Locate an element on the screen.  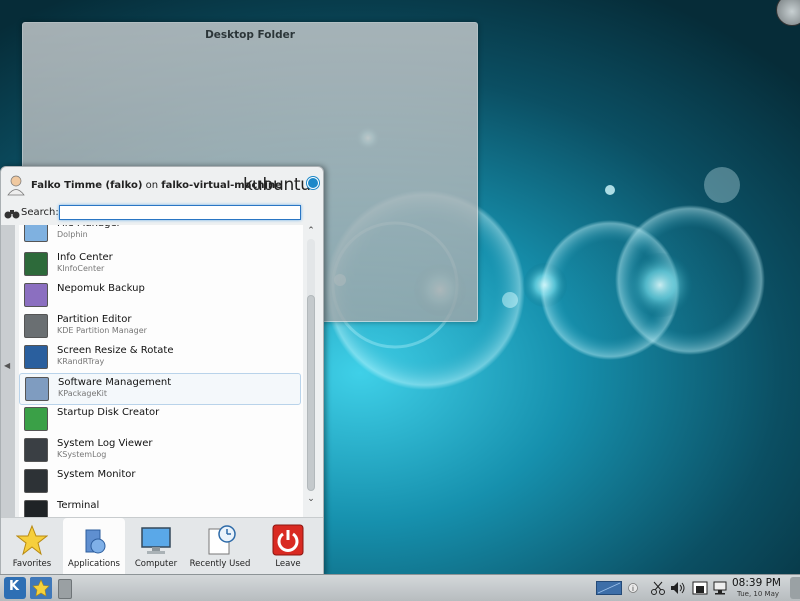
log-viewer-icon is located at coordinates (36, 450).